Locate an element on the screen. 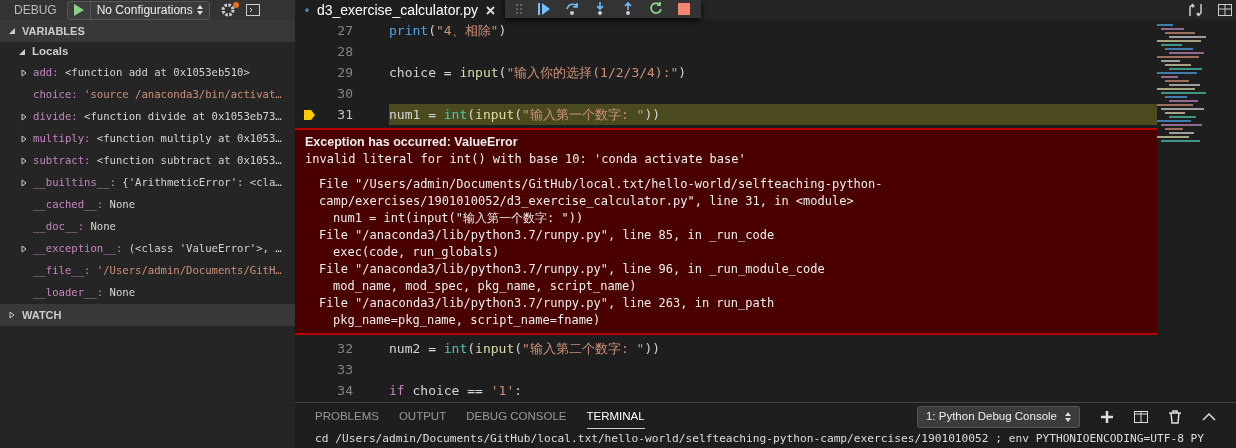  stop-button is located at coordinates (684, 9).